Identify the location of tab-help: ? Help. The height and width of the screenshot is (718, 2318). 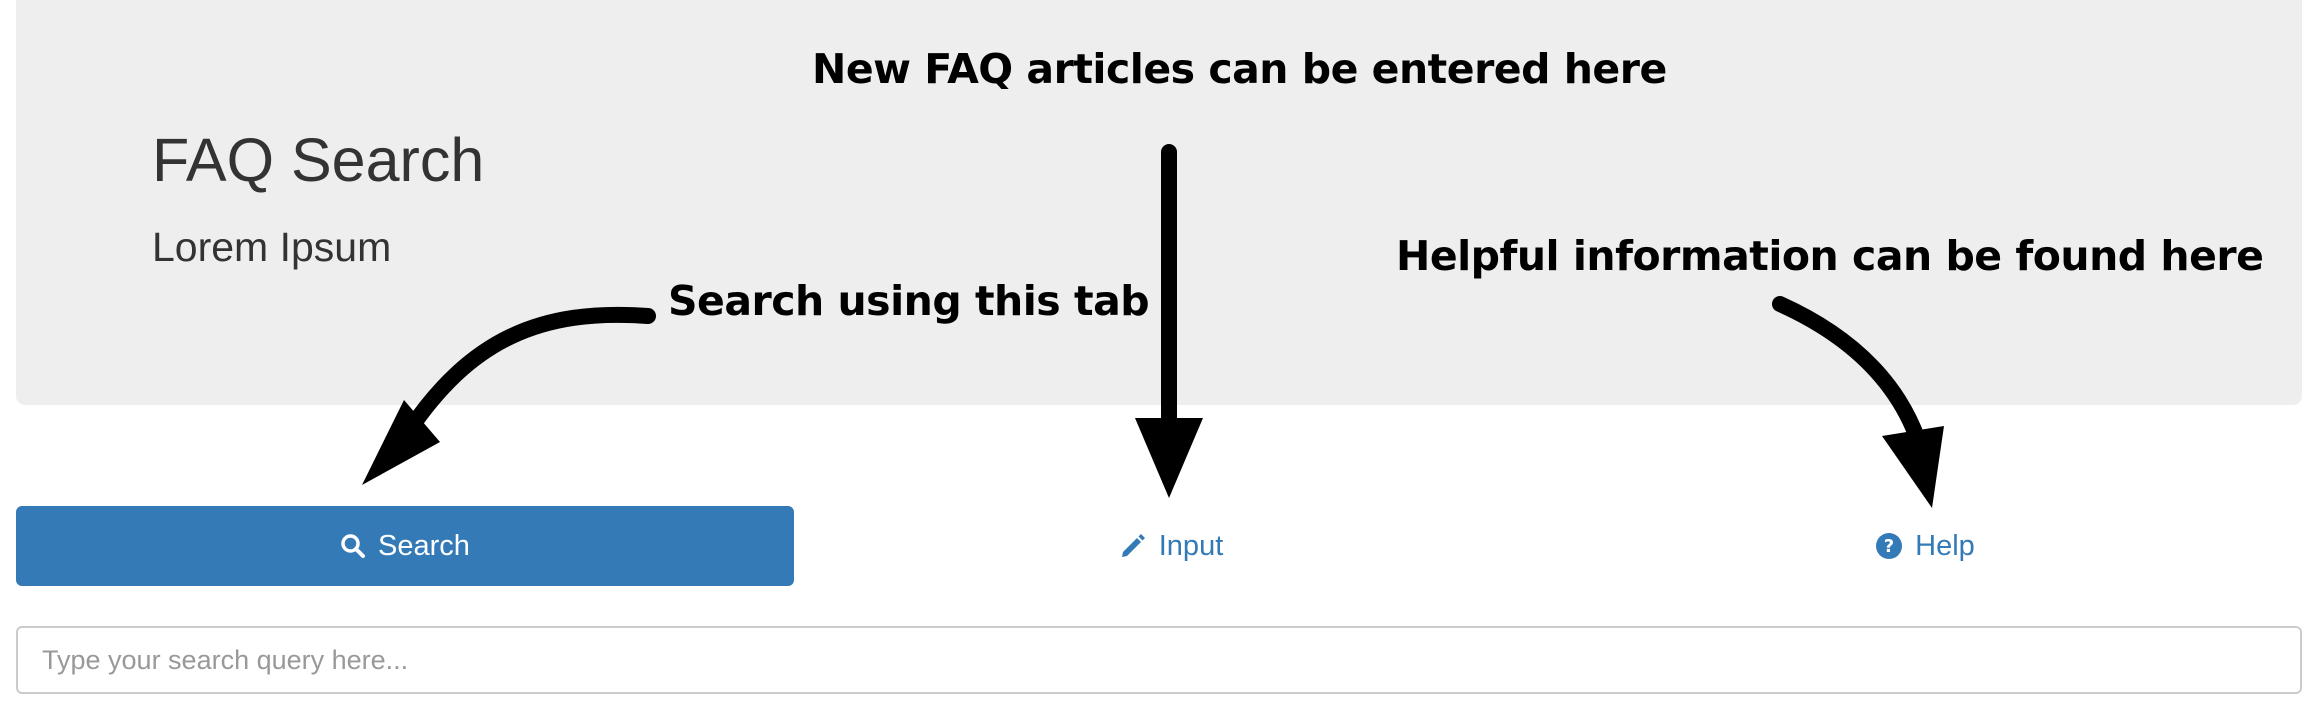
(1925, 546).